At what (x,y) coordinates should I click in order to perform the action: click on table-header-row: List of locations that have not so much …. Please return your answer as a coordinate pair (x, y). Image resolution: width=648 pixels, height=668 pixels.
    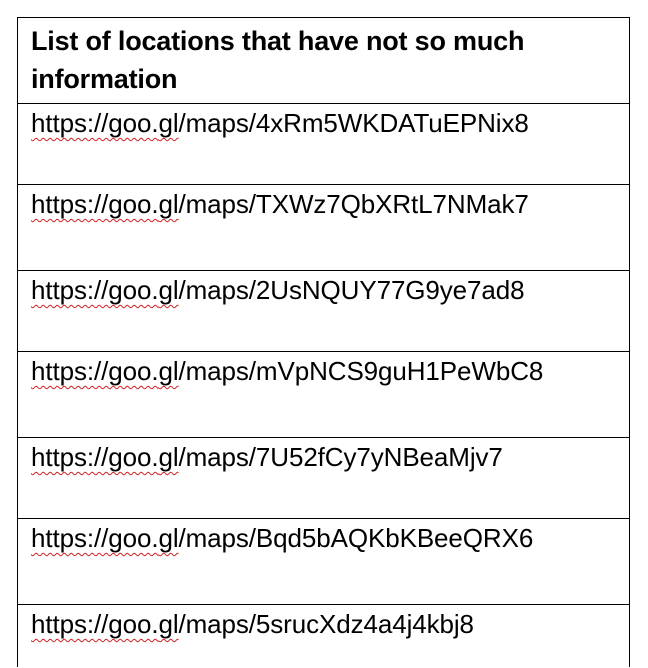
    Looking at the image, I should click on (323, 61).